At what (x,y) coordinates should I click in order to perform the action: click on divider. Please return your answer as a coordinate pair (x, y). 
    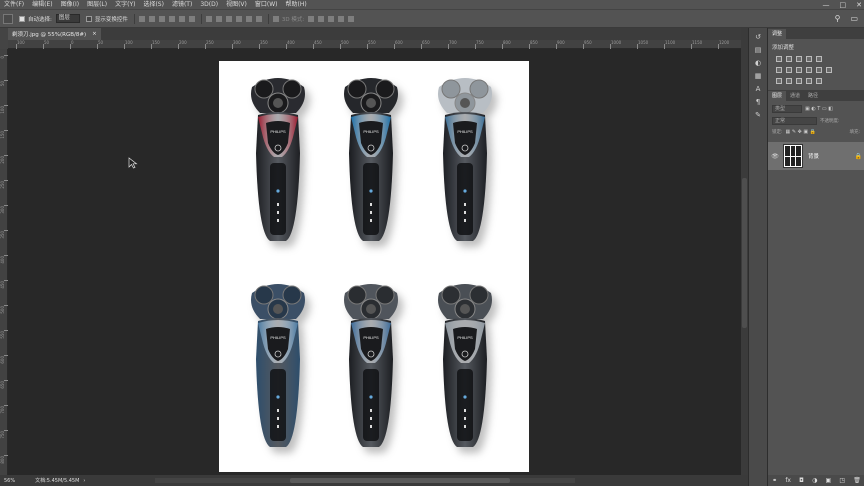
    Looking at the image, I should click on (201, 18).